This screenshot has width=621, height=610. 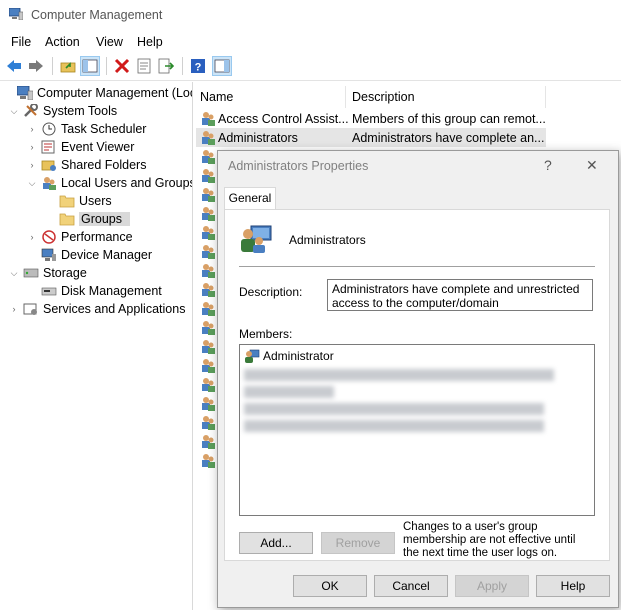 I want to click on disk-icon, so click(x=49, y=291).